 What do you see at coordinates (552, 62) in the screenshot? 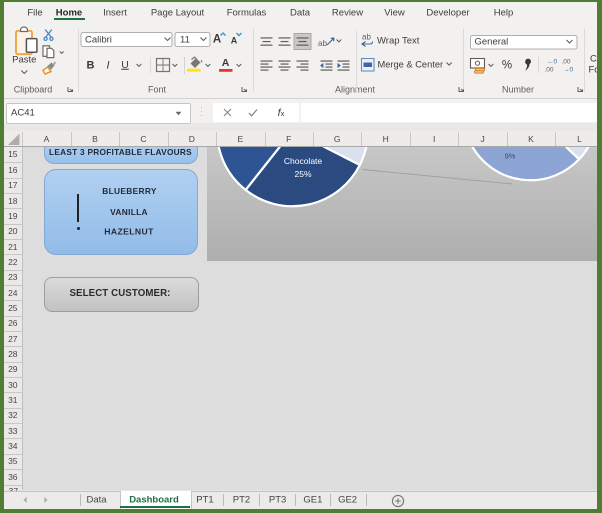
I see `svg-text: ←0` at bounding box center [552, 62].